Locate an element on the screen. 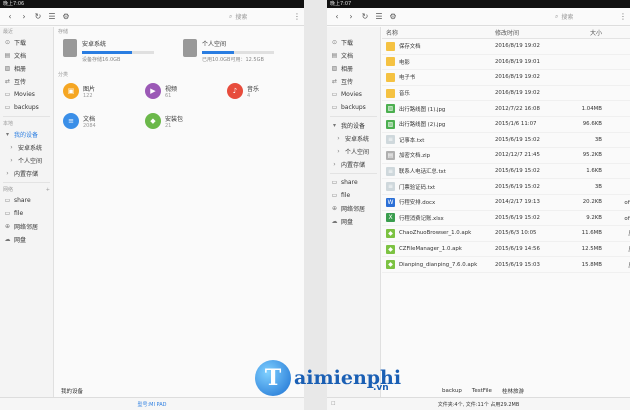 Image resolution: width=630 pixels, height=410 pixels. category-music: ♪ 音乐 4 is located at coordinates (243, 91).